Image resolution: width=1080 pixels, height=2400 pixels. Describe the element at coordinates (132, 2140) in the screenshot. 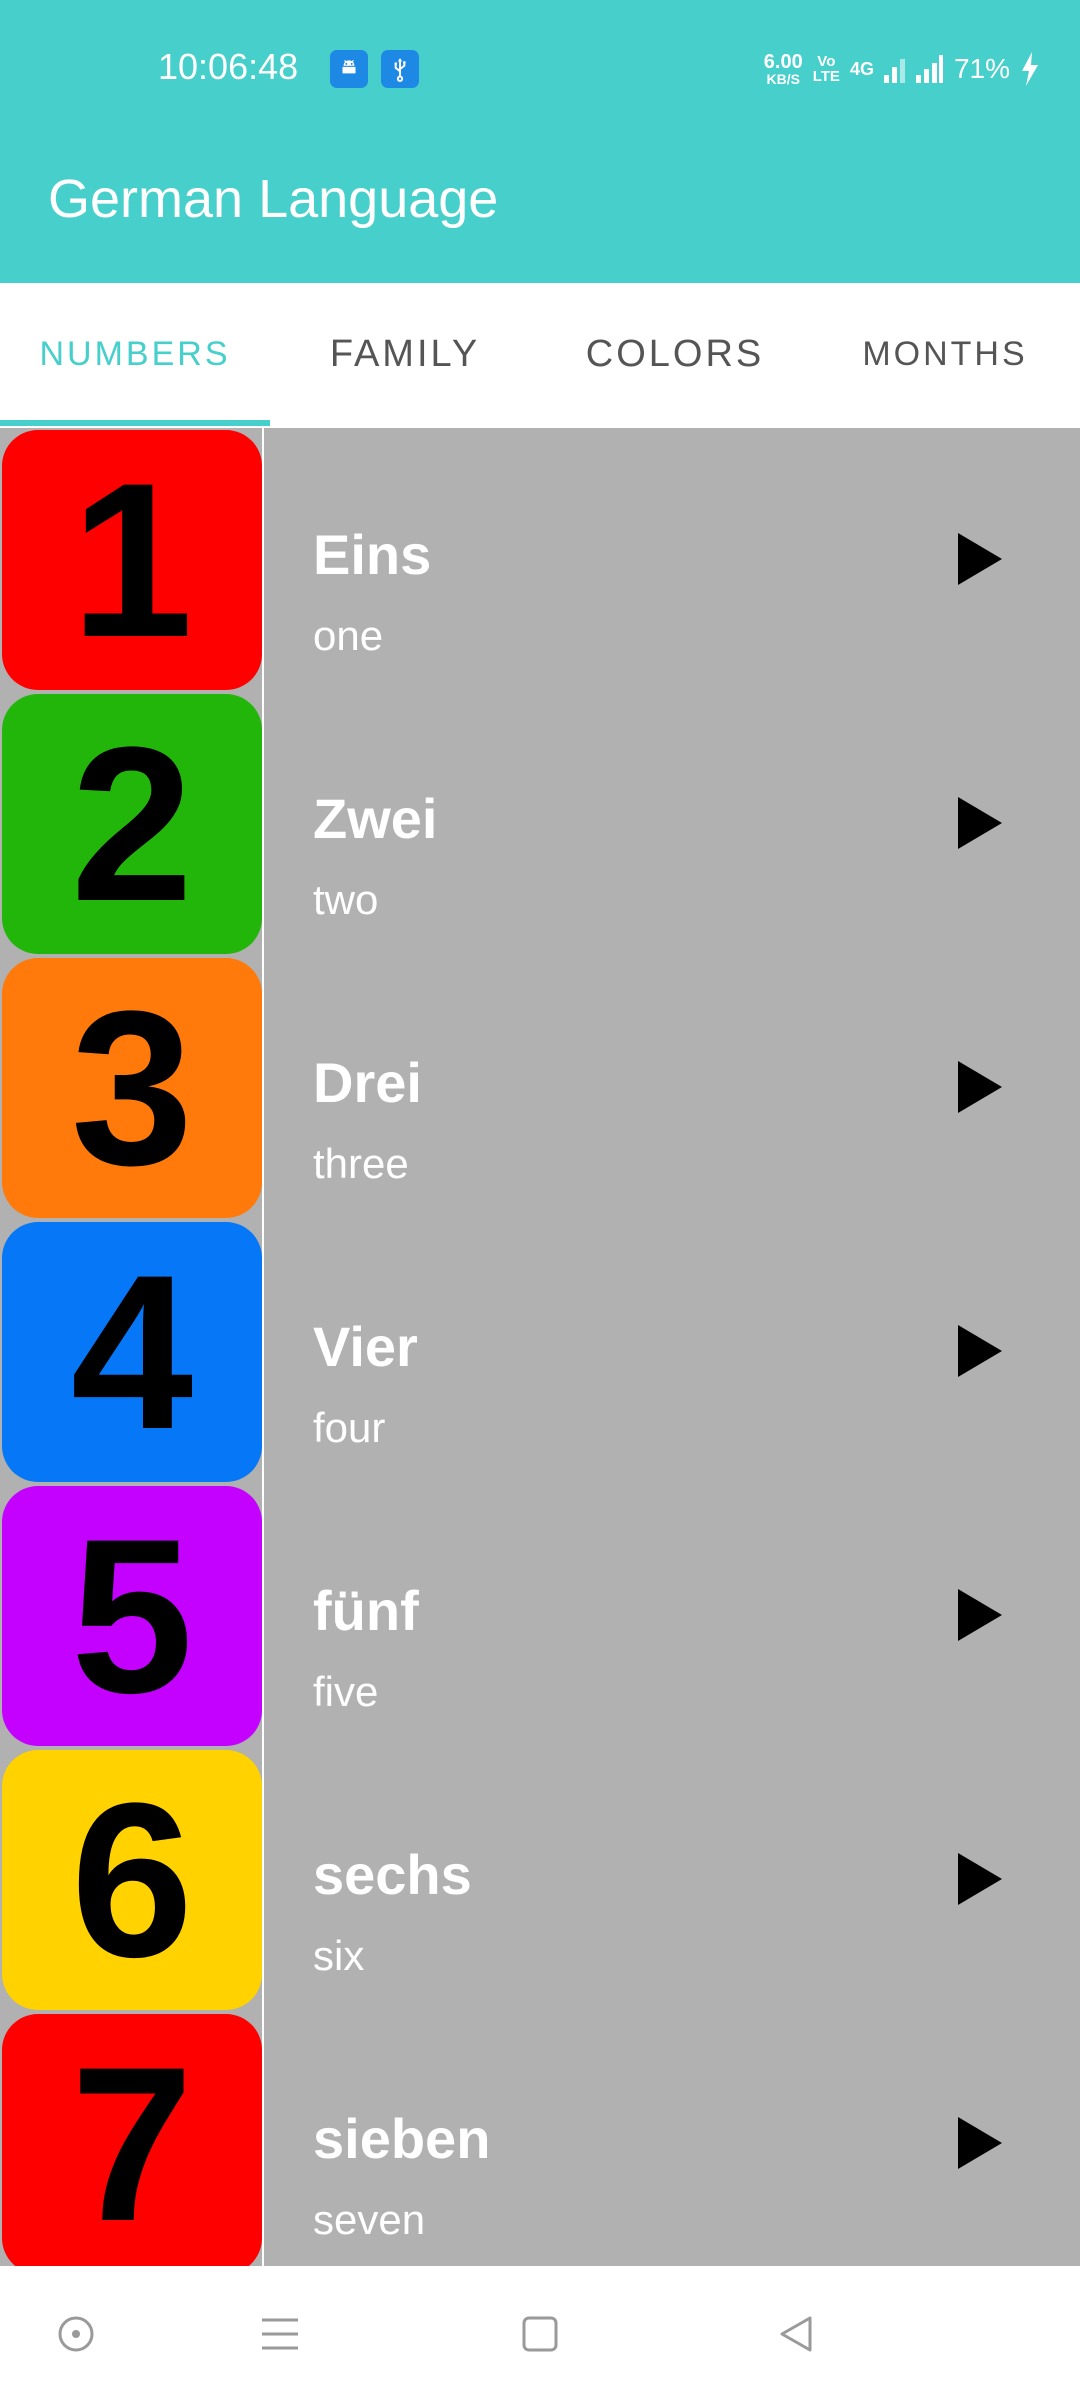

I see `number-tile: 7` at that location.